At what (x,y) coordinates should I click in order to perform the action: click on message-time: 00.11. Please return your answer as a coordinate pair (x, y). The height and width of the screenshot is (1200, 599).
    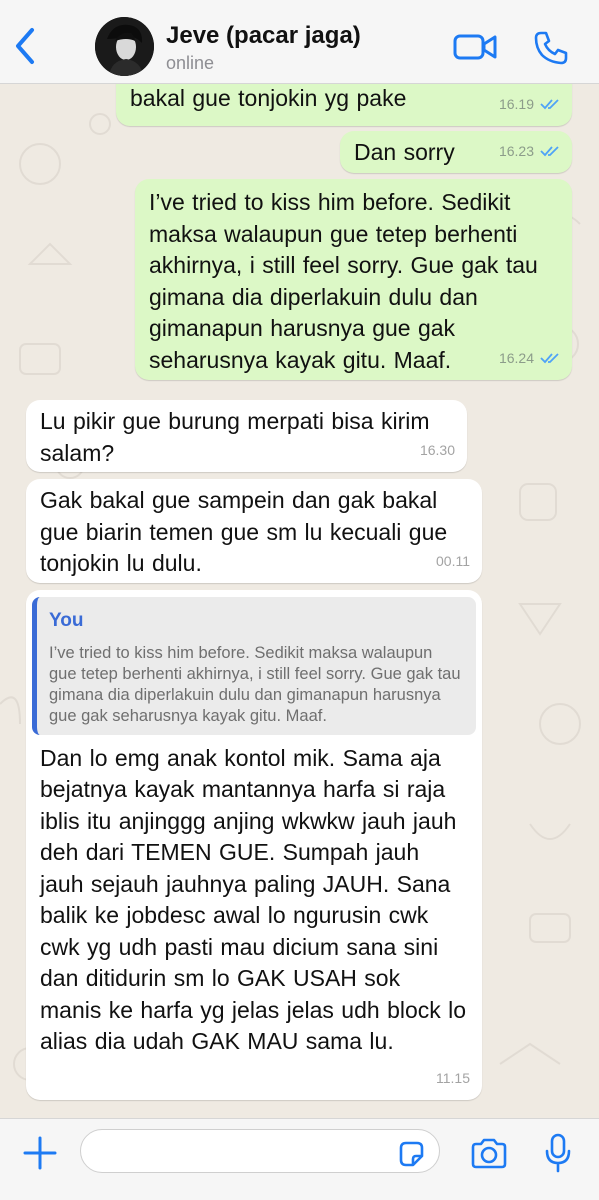
    Looking at the image, I should click on (453, 560).